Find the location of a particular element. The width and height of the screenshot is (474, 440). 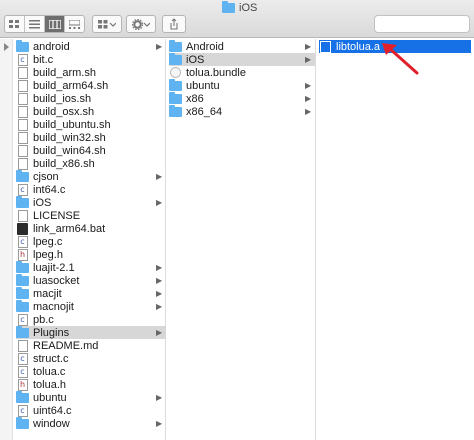

bundle-icon is located at coordinates (175, 73).